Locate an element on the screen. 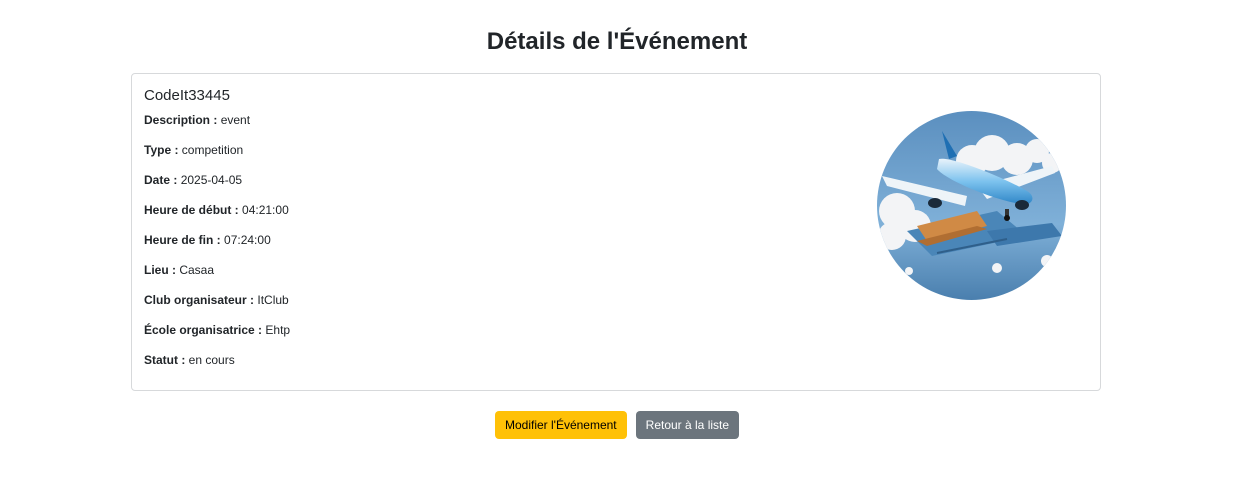 The width and height of the screenshot is (1256, 484). field-label: École organisatrice : is located at coordinates (203, 330).